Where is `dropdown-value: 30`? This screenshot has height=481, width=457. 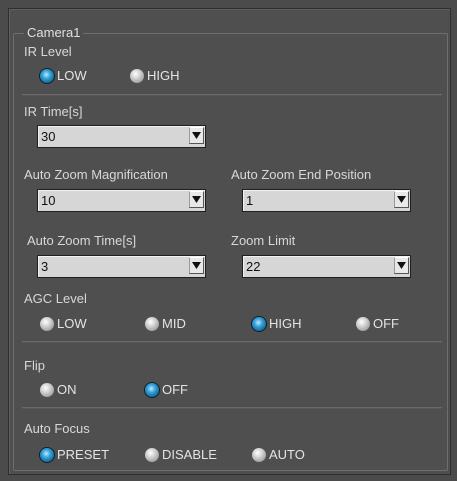 dropdown-value: 30 is located at coordinates (48, 136).